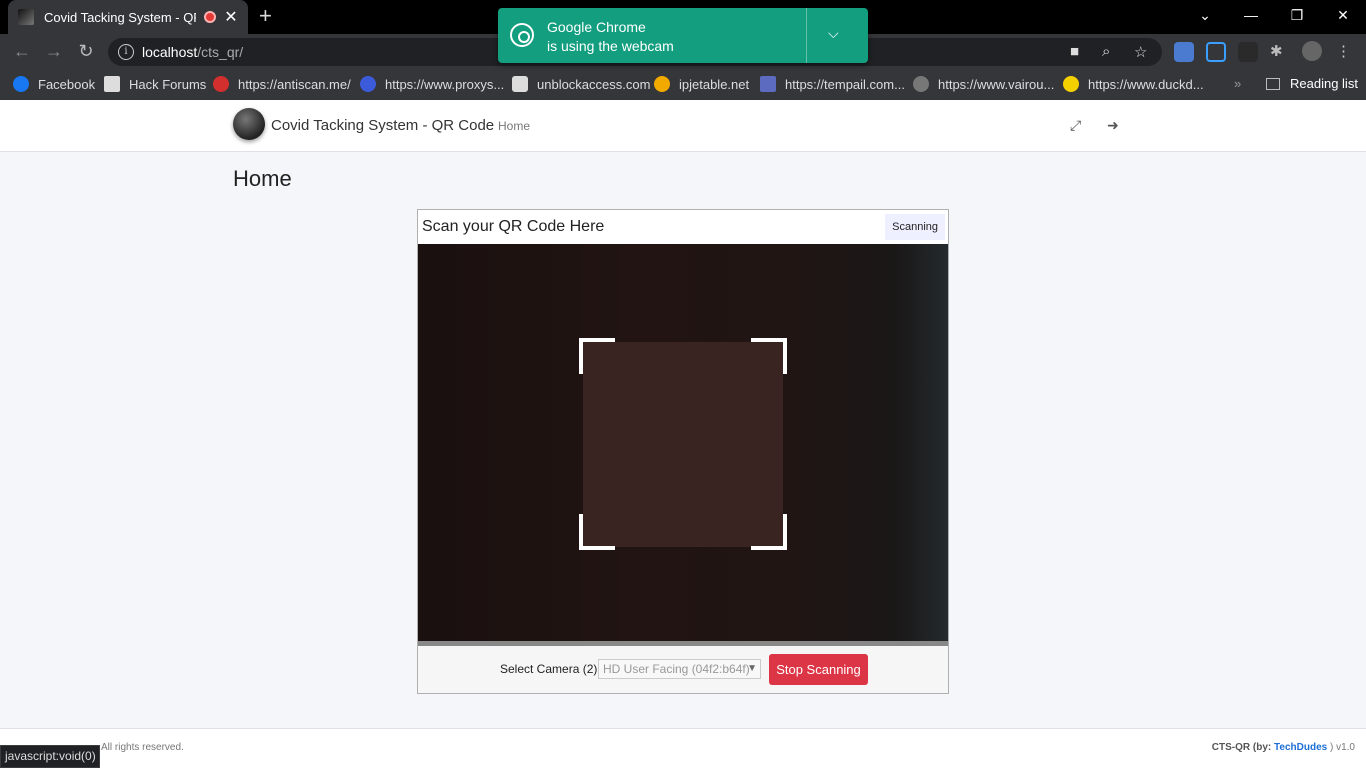  What do you see at coordinates (1113, 125) in the screenshot?
I see `logout-icon: ➜` at bounding box center [1113, 125].